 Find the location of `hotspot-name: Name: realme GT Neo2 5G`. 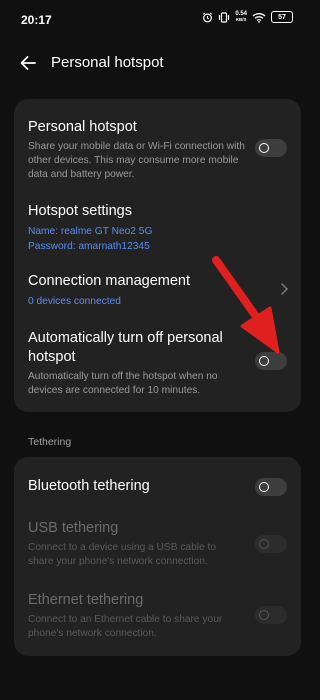

hotspot-name: Name: realme GT Neo2 5G is located at coordinates (90, 231).